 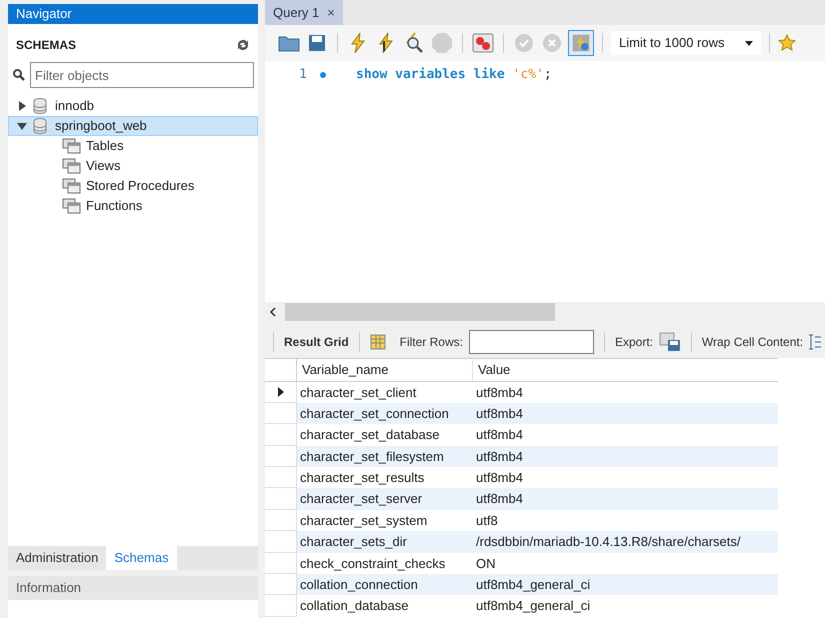 What do you see at coordinates (243, 45) in the screenshot?
I see `refresh-icon` at bounding box center [243, 45].